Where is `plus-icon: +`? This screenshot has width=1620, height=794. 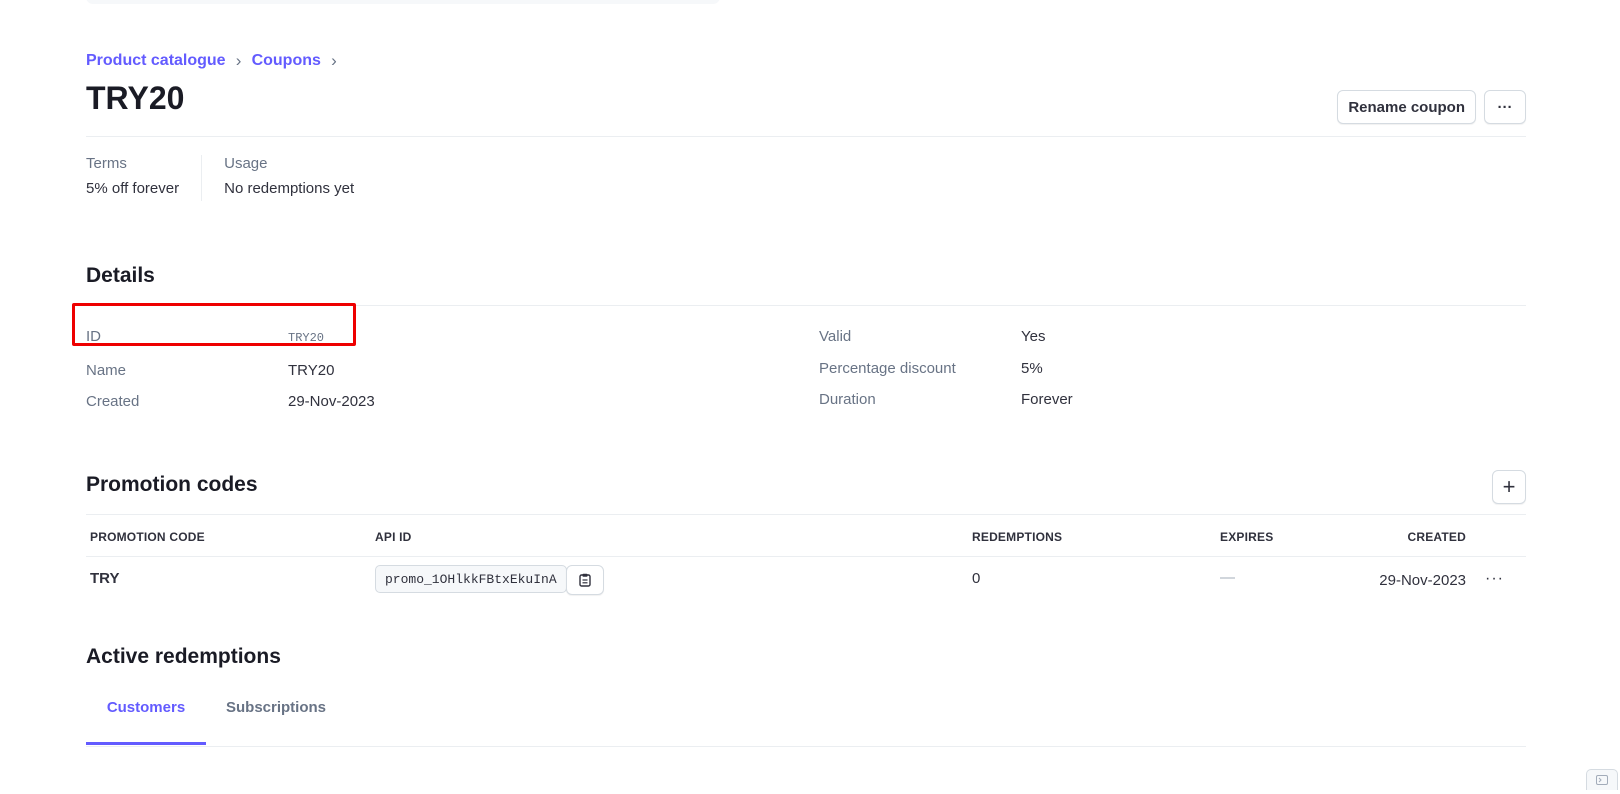
plus-icon: + is located at coordinates (1509, 486).